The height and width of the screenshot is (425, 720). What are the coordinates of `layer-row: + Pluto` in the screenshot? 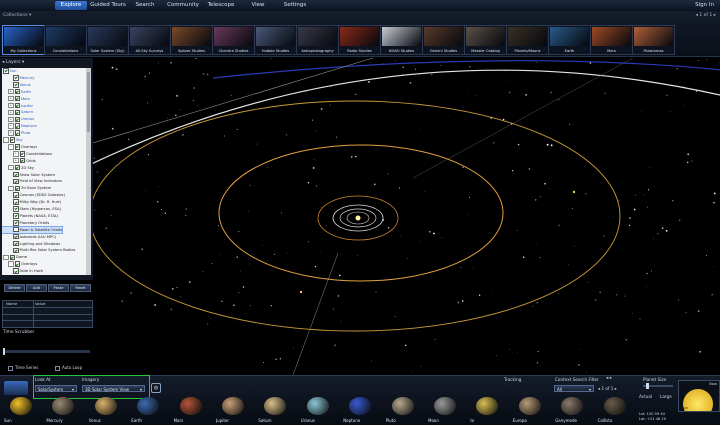 It's located at (16, 133).